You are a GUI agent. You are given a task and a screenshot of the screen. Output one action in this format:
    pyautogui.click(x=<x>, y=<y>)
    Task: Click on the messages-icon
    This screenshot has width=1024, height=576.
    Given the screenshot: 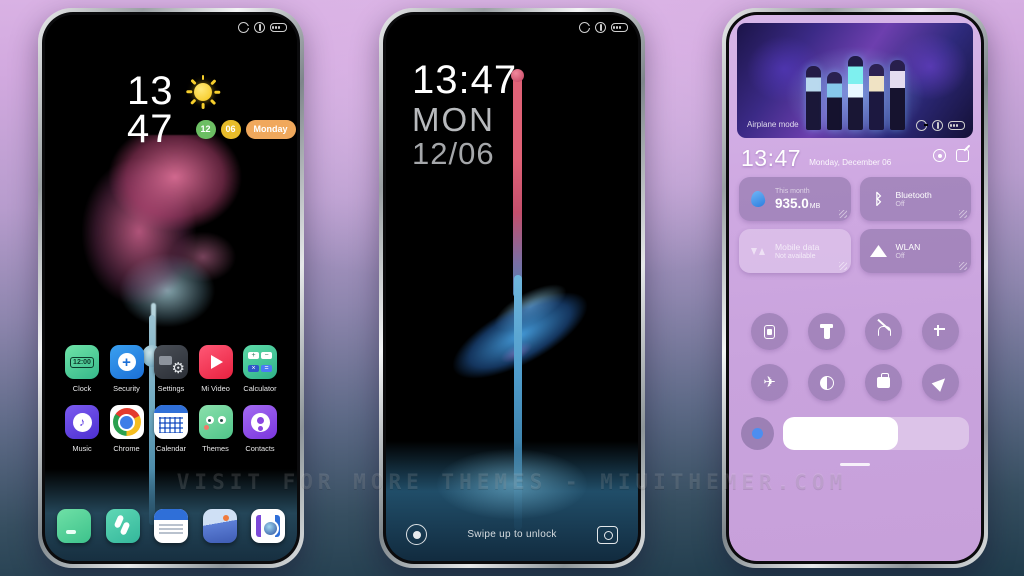 What is the action you would take?
    pyautogui.click(x=122, y=526)
    